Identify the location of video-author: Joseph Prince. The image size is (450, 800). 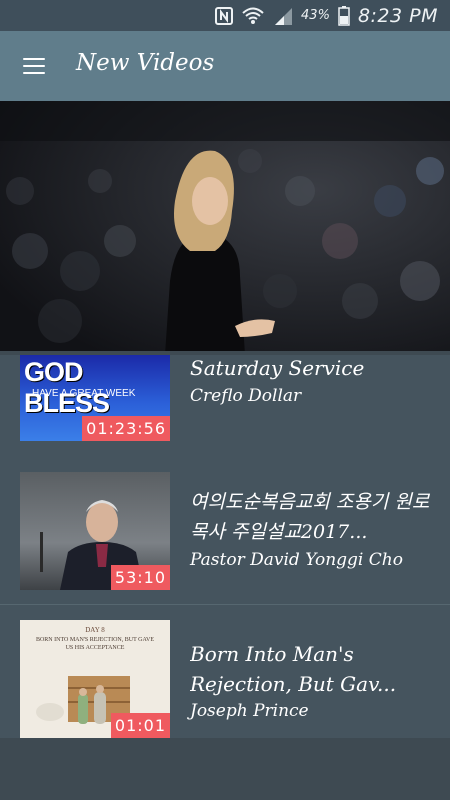
(249, 711).